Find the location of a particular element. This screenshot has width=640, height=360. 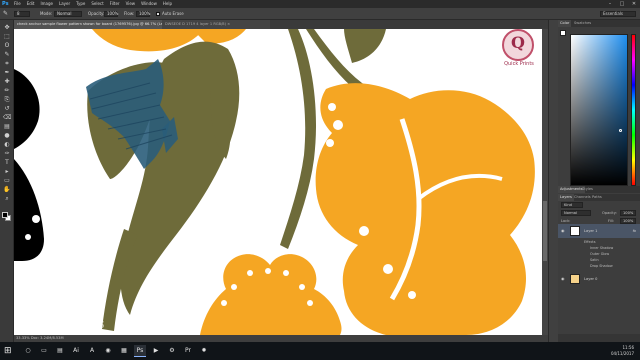

color-picker-field is located at coordinates (599, 110).